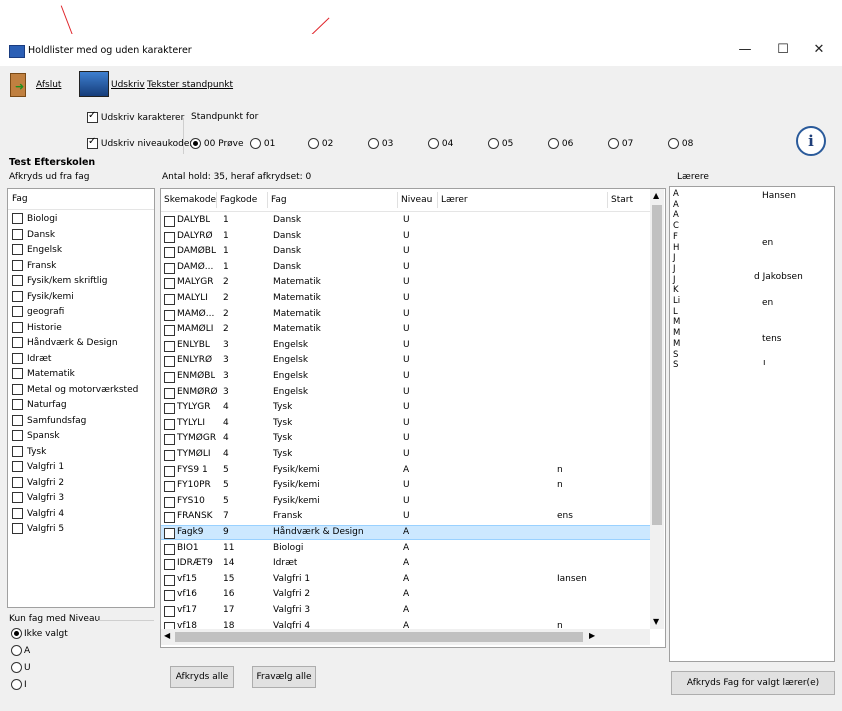 The height and width of the screenshot is (711, 842). Describe the element at coordinates (405, 501) in the screenshot. I see `table-row: FYS10 5 Fysik/kemi U` at that location.